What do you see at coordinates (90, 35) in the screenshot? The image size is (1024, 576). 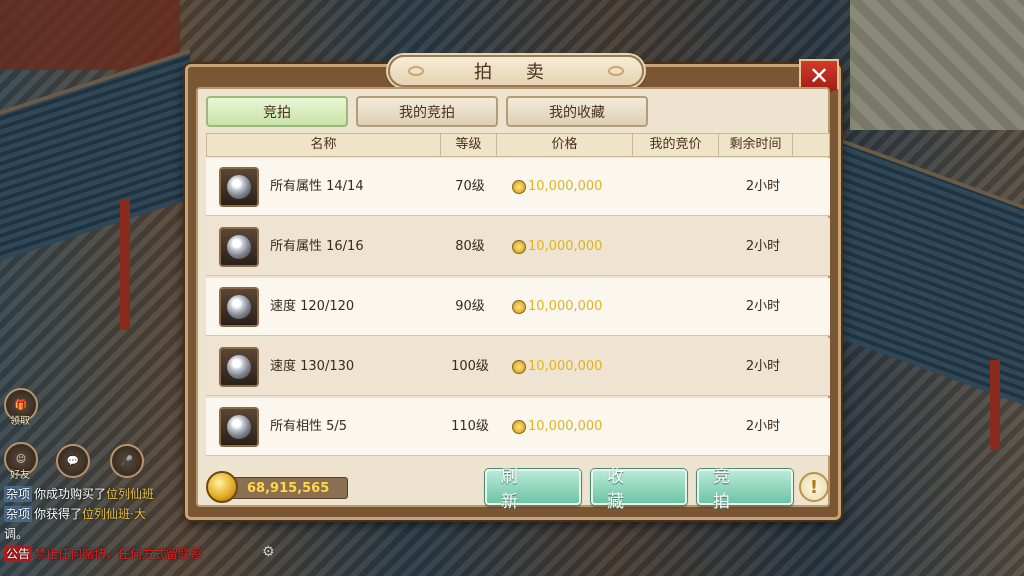 I see `background-building` at bounding box center [90, 35].